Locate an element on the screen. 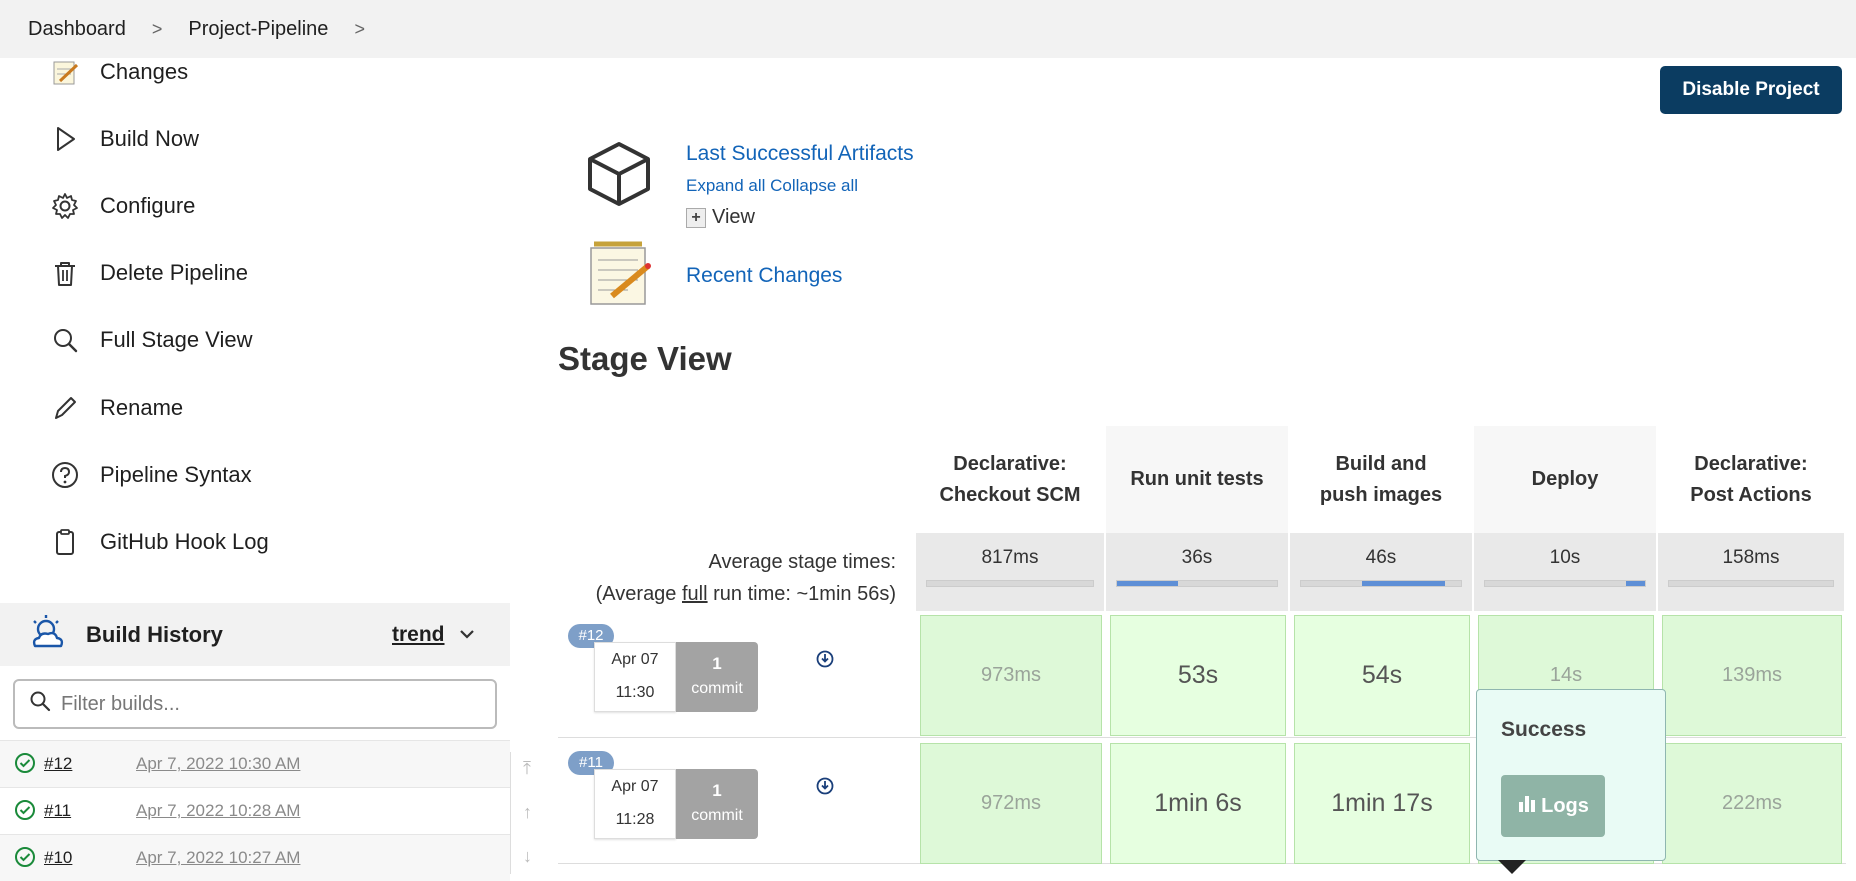  build-date-link: Apr 7, 2022 10:28 AM is located at coordinates (218, 811).